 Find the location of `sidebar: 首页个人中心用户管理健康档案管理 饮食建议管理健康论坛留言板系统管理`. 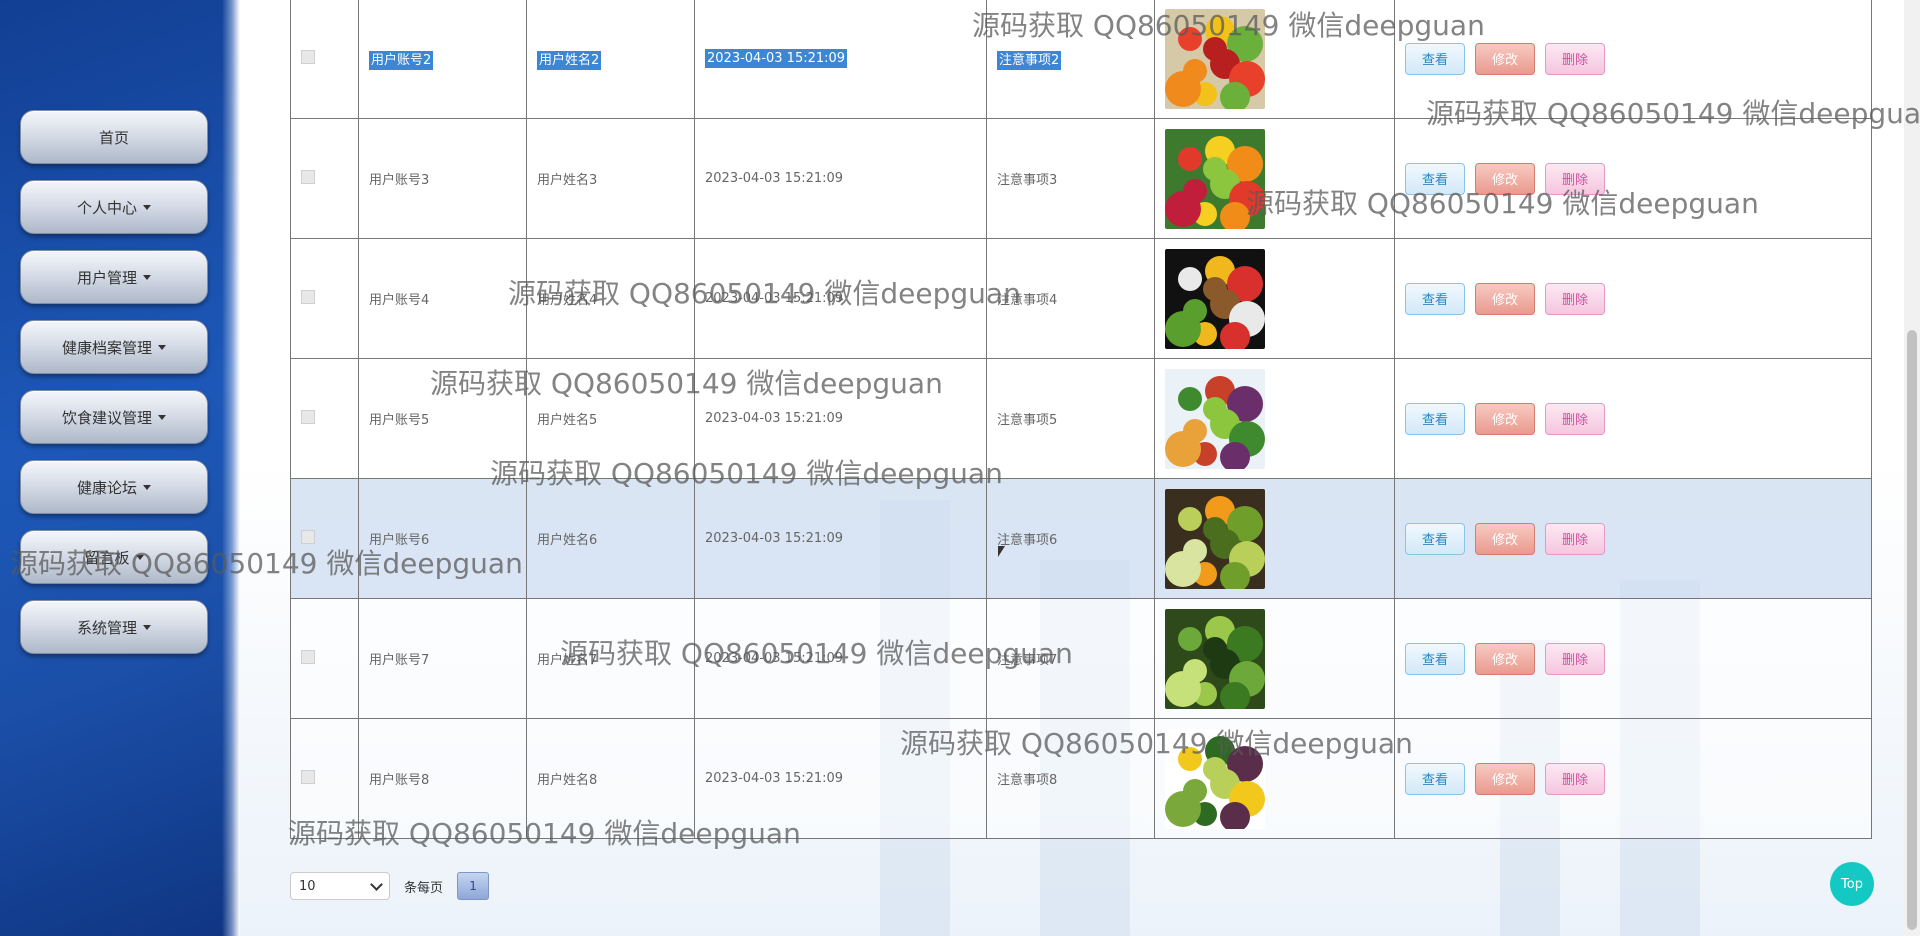

sidebar: 首页个人中心用户管理健康档案管理 饮食建议管理健康论坛留言板系统管理 is located at coordinates (120, 468).